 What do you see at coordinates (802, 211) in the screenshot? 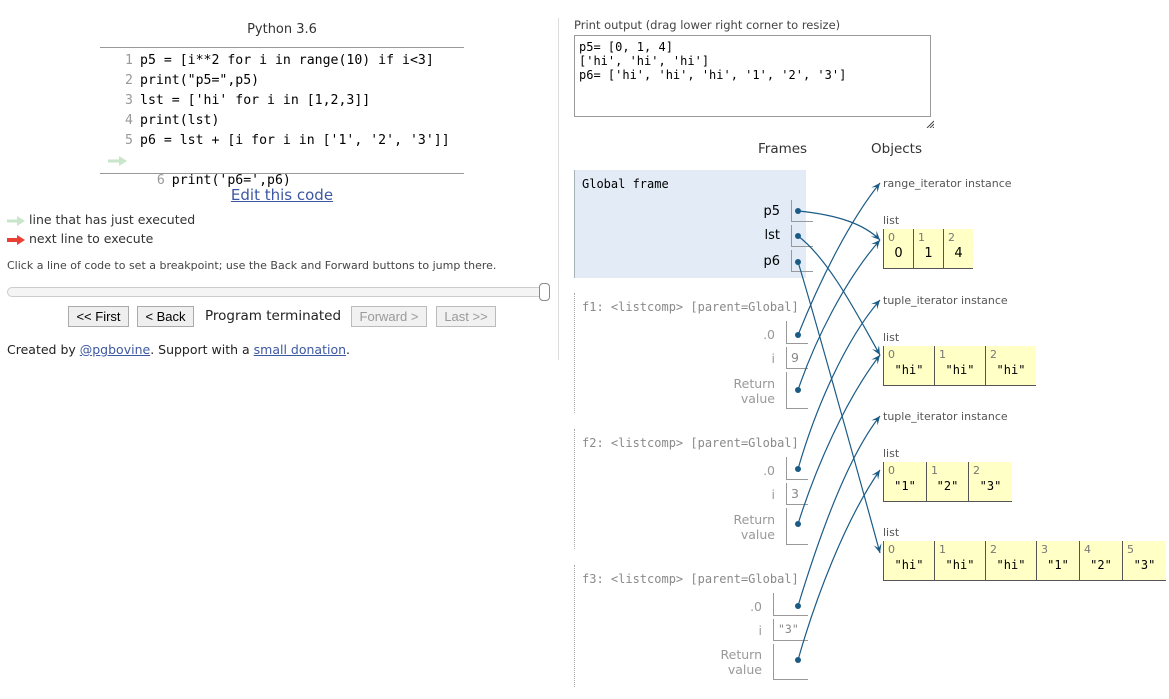
I see `var-value-p5` at bounding box center [802, 211].